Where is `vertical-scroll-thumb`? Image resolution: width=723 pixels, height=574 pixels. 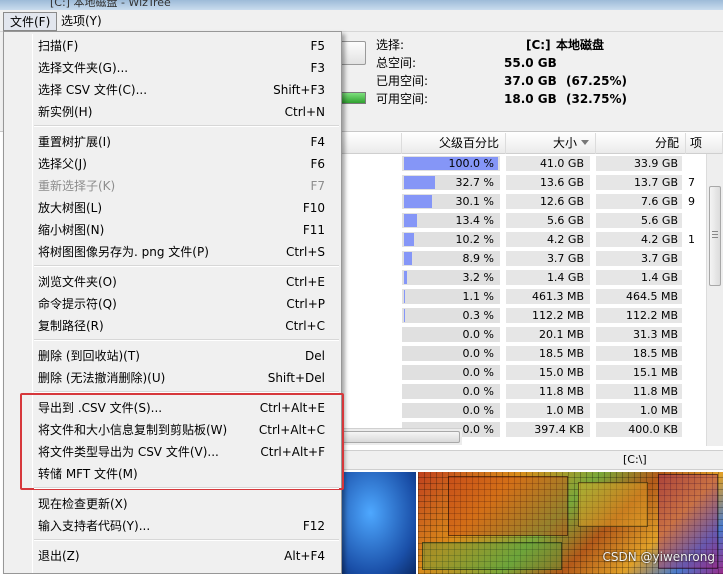 vertical-scroll-thumb is located at coordinates (715, 236).